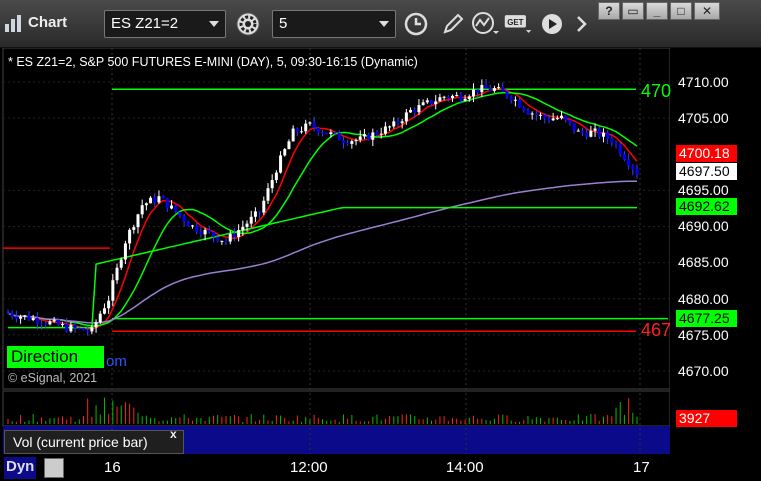  I want to click on overlay-text: om, so click(116, 361).